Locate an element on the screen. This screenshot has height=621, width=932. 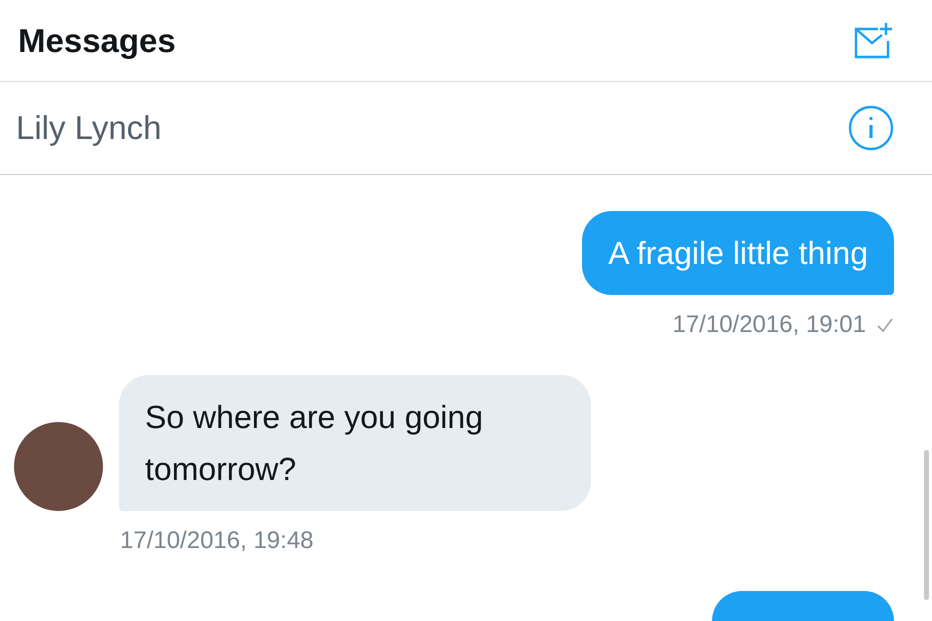
contact-name: Lily Lynch is located at coordinates (89, 128).